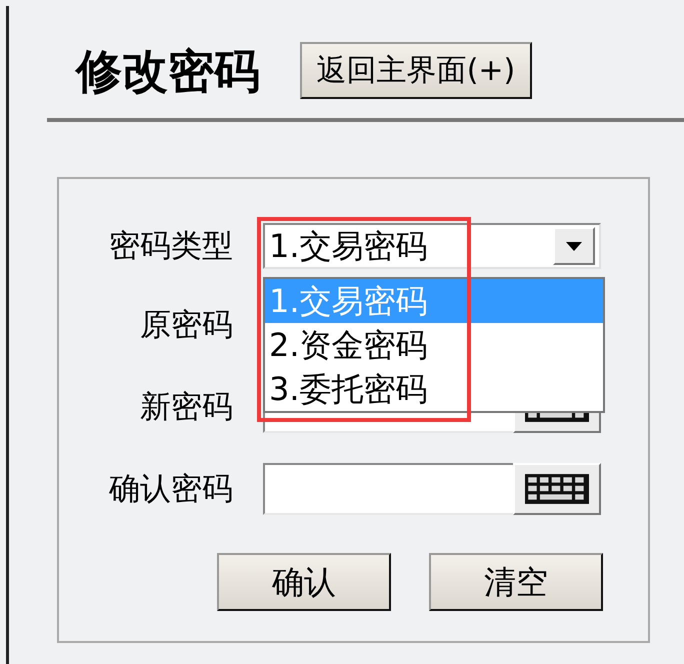 The width and height of the screenshot is (684, 664). Describe the element at coordinates (516, 582) in the screenshot. I see `action-button: 清空` at that location.